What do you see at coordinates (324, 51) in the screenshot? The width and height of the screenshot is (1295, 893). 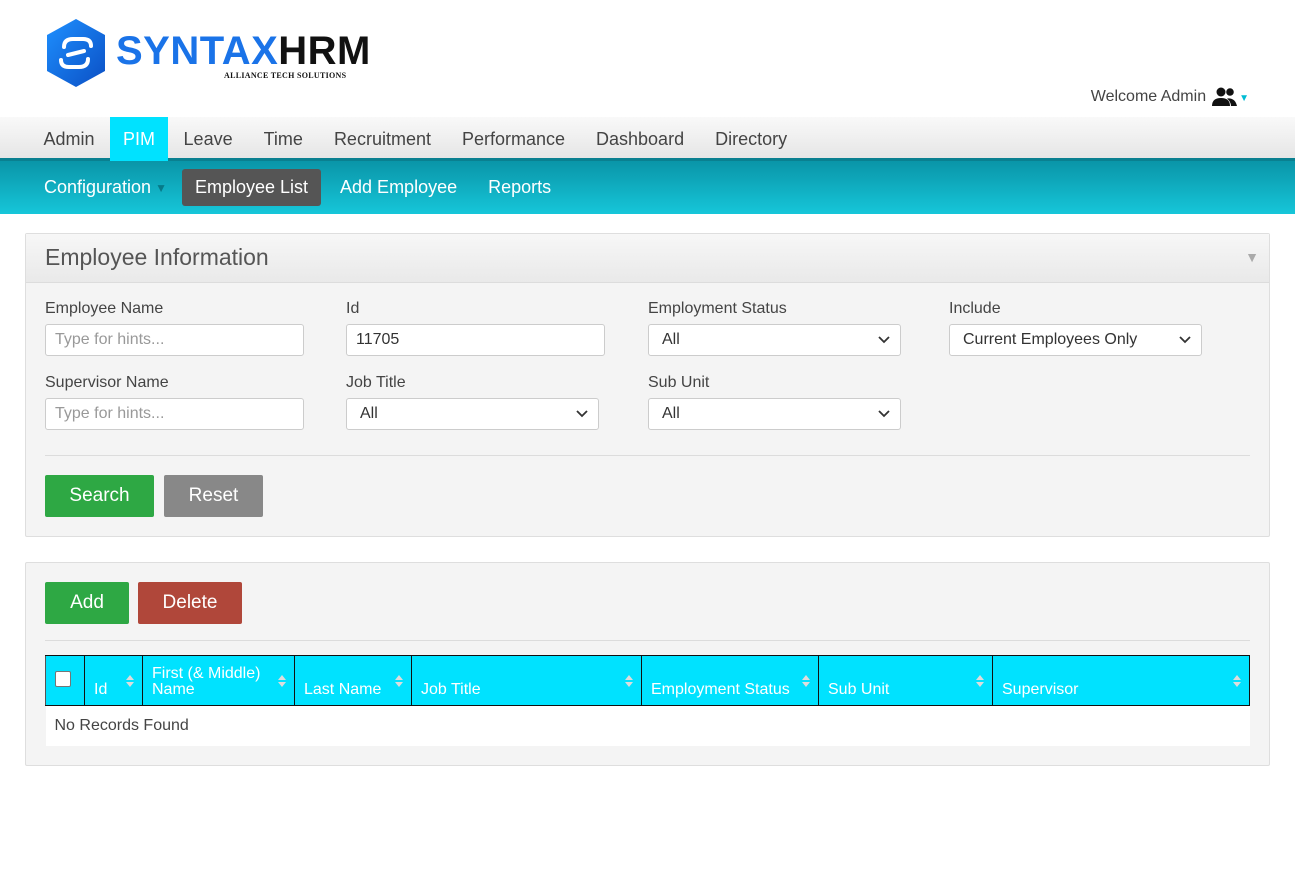 I see `brand-name-part2: HRM` at bounding box center [324, 51].